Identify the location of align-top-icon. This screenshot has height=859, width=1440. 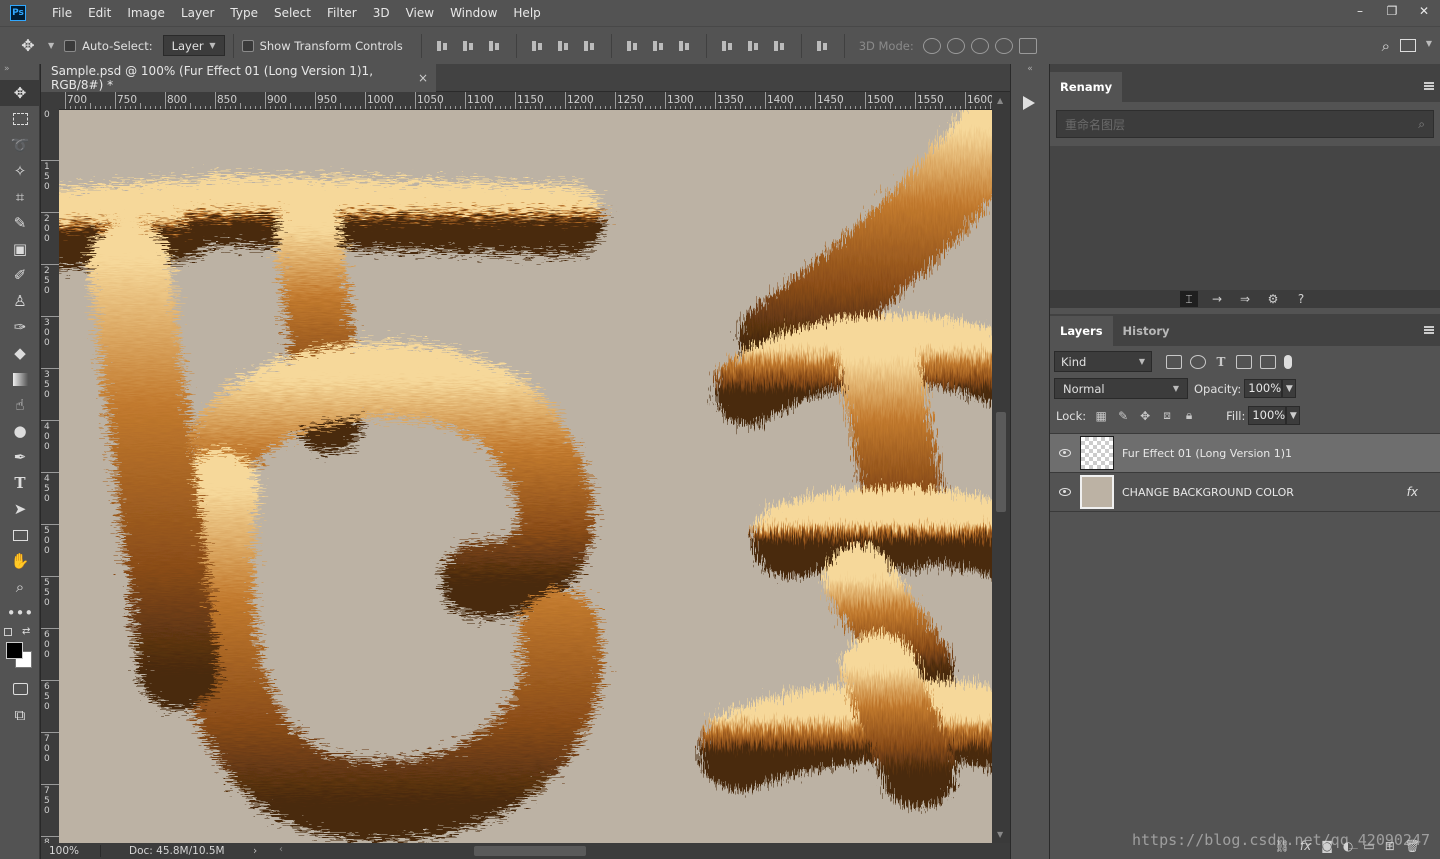
(443, 46).